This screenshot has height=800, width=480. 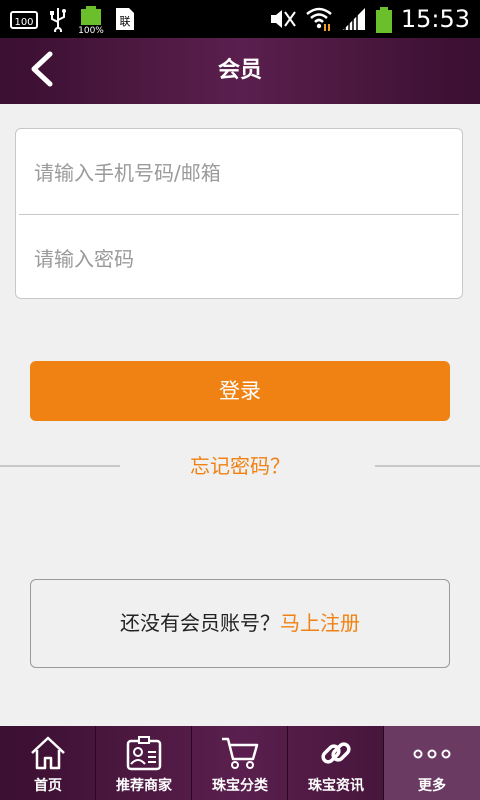 I want to click on nav-label-categories: 珠宝分类, so click(x=240, y=786).